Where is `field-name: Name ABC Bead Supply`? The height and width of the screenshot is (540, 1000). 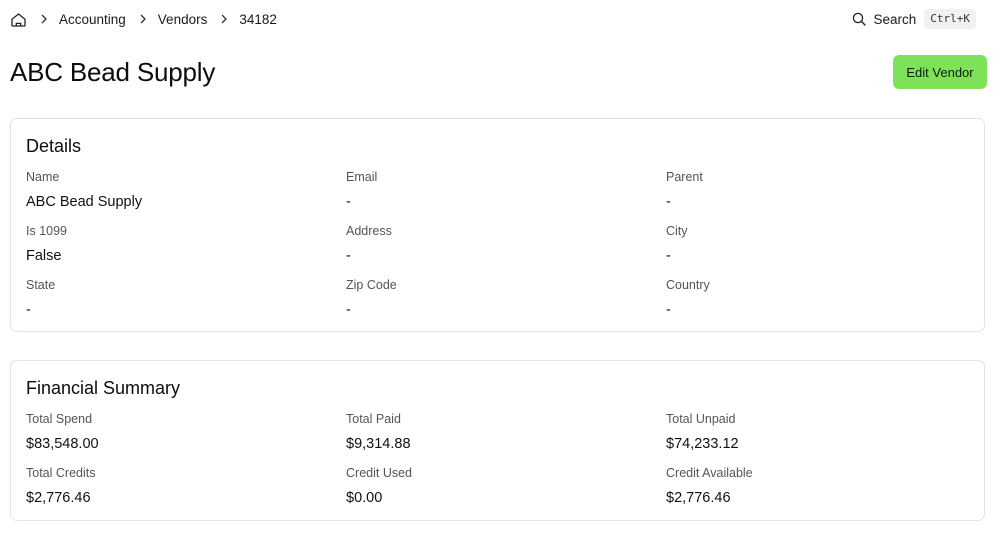
field-name: Name ABC Bead Supply is located at coordinates (176, 190).